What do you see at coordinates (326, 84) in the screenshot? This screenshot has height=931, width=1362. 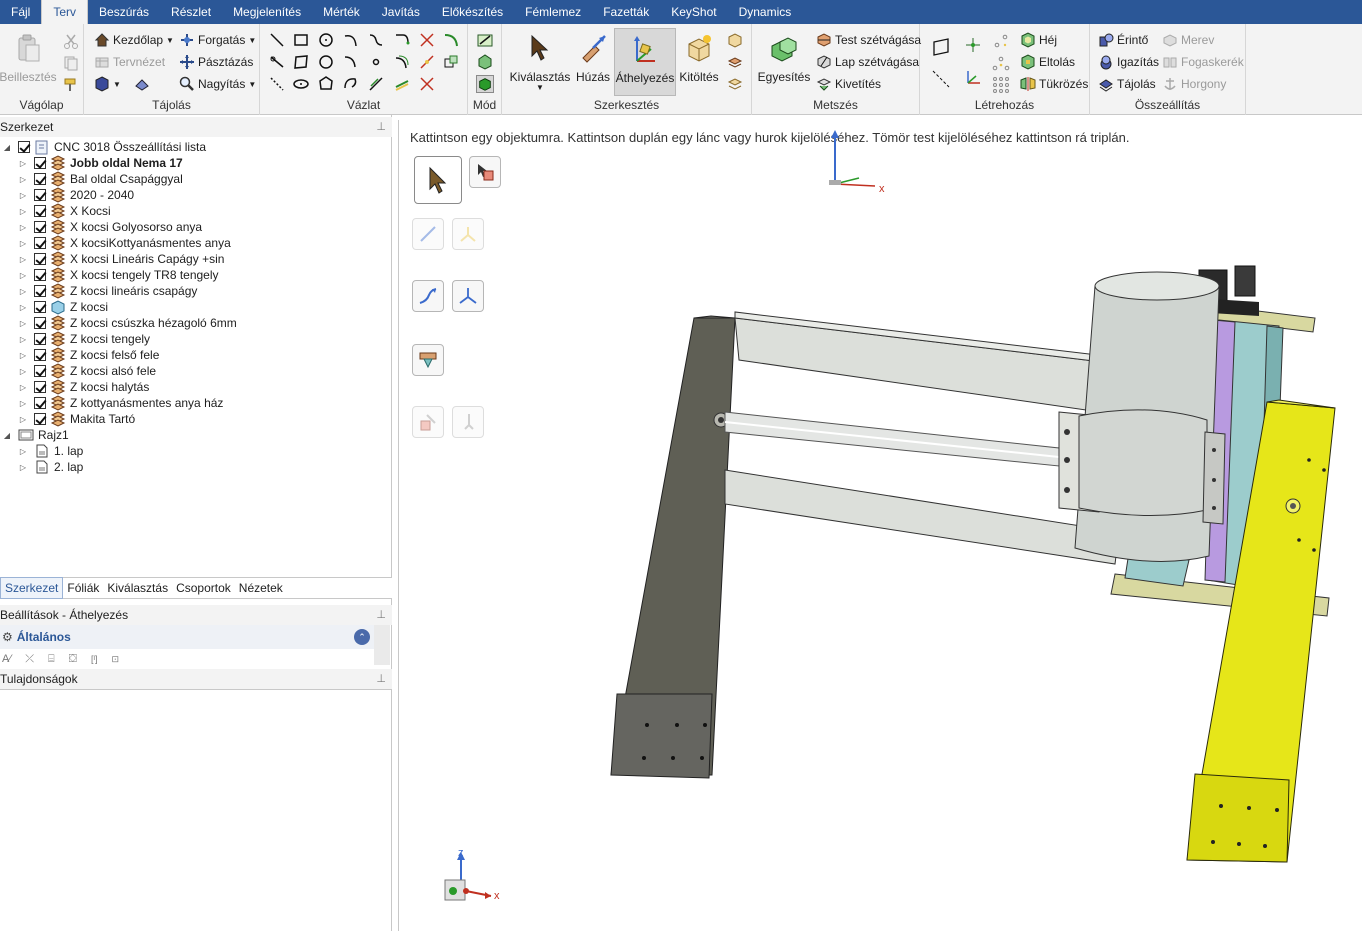 I see `polygon-tool-icon` at bounding box center [326, 84].